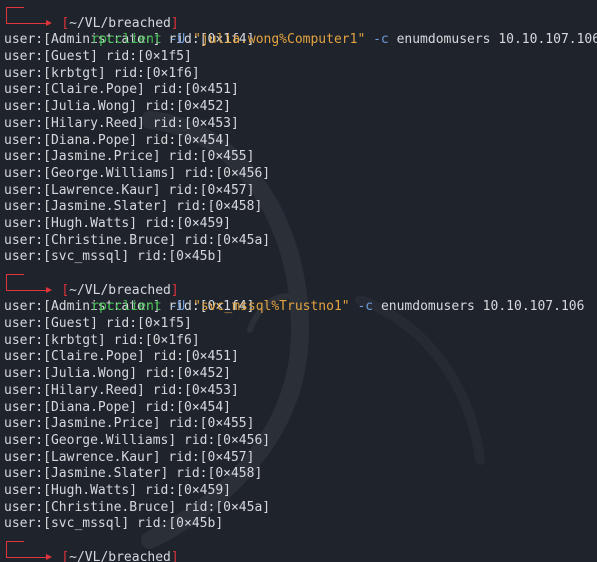 The image size is (597, 562). What do you see at coordinates (271, 307) in the screenshot?
I see `command-credential: "svc_mssql%Trustno1"` at bounding box center [271, 307].